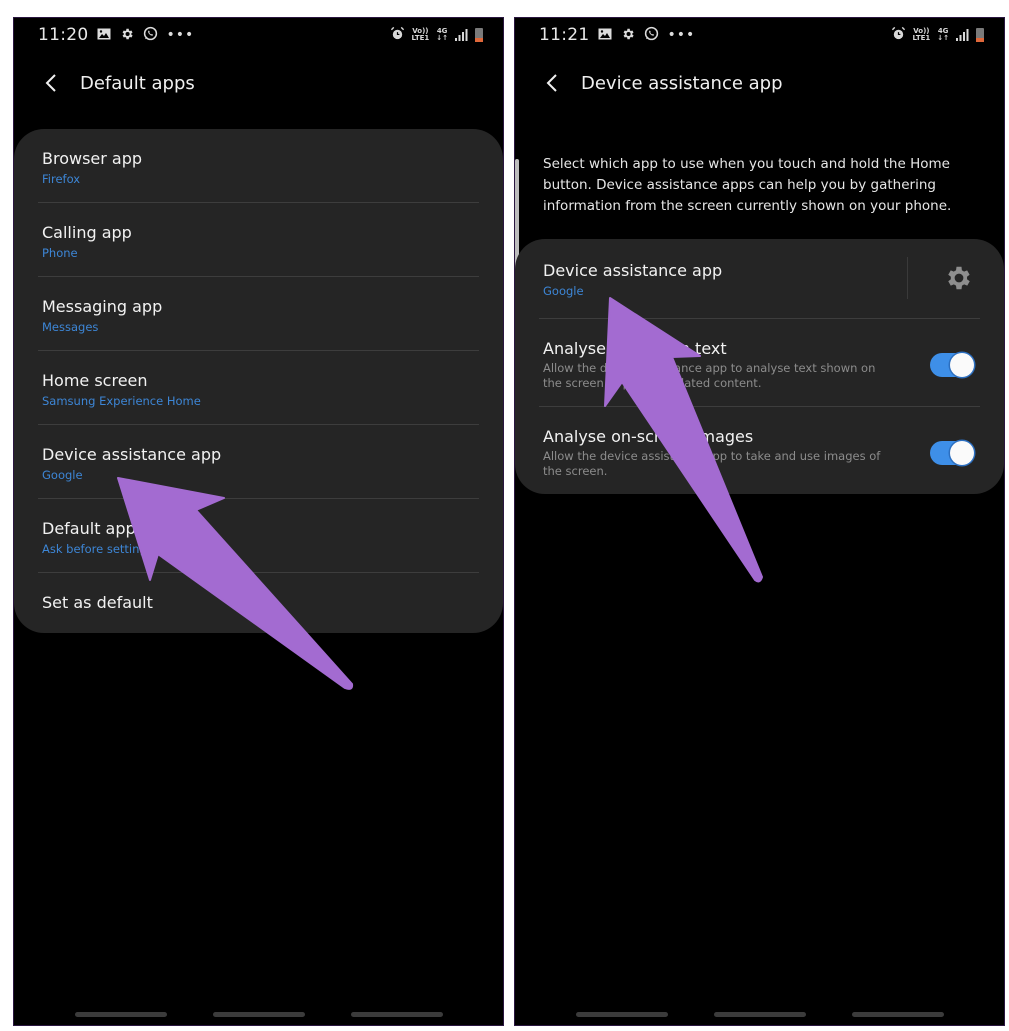  What do you see at coordinates (258, 240) in the screenshot?
I see `list-item-calling-app: Calling app Phone` at bounding box center [258, 240].